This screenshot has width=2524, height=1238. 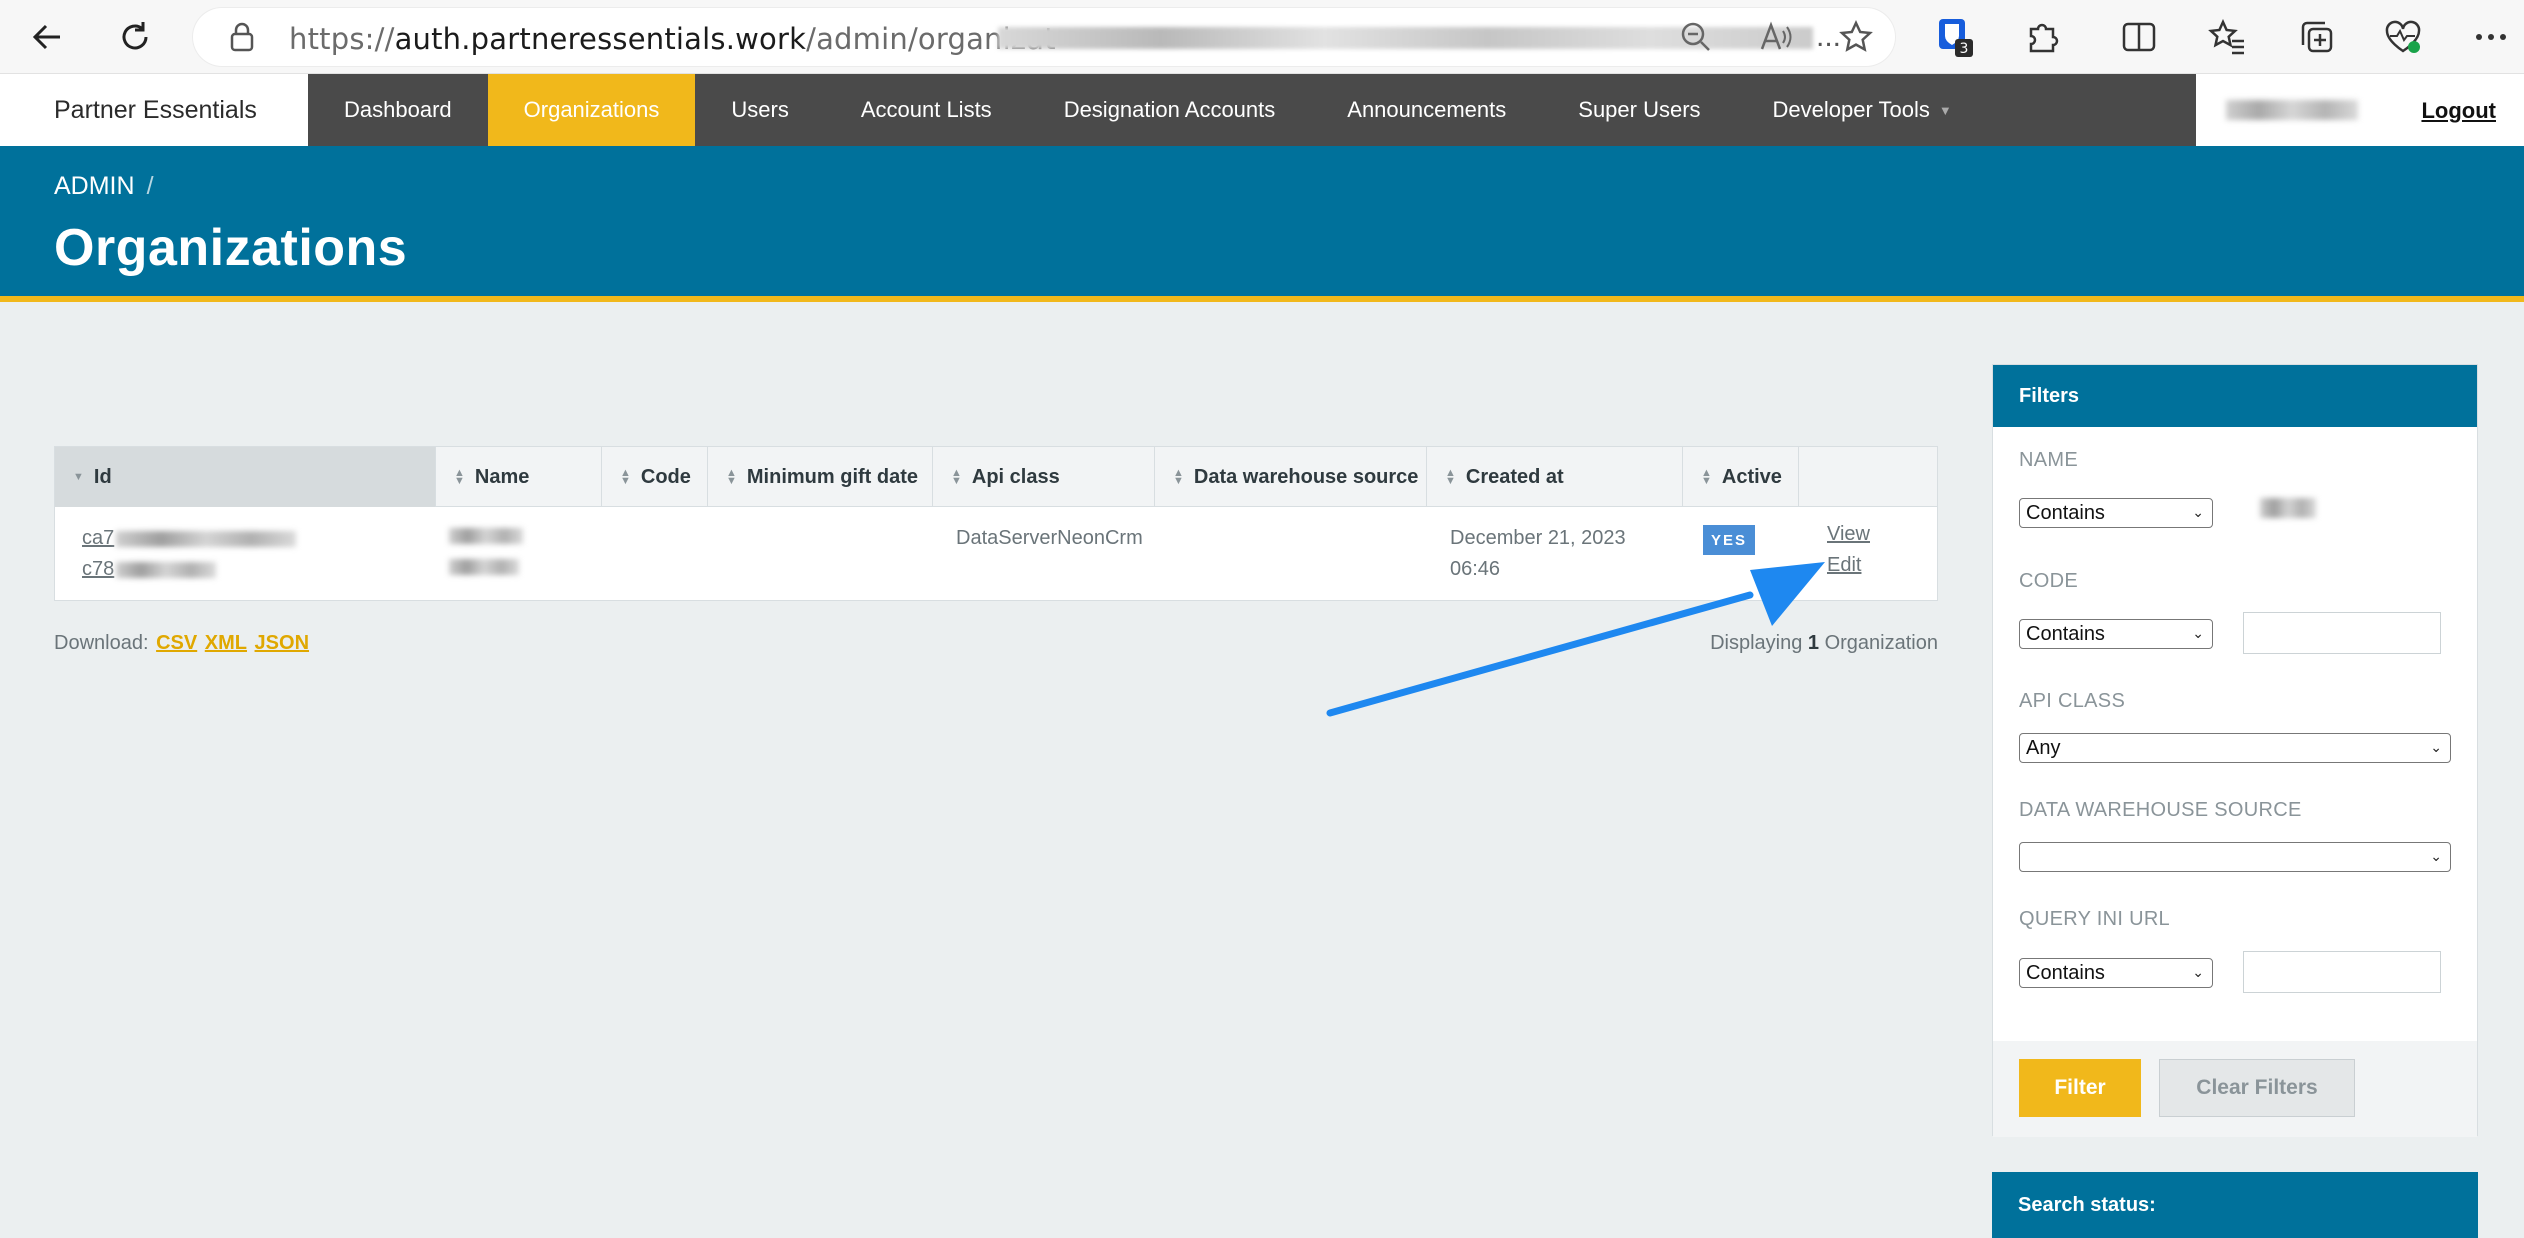 I want to click on filter-data-warehouse-source-label: DATA WAREHOUSE SOURCE, so click(x=2160, y=810).